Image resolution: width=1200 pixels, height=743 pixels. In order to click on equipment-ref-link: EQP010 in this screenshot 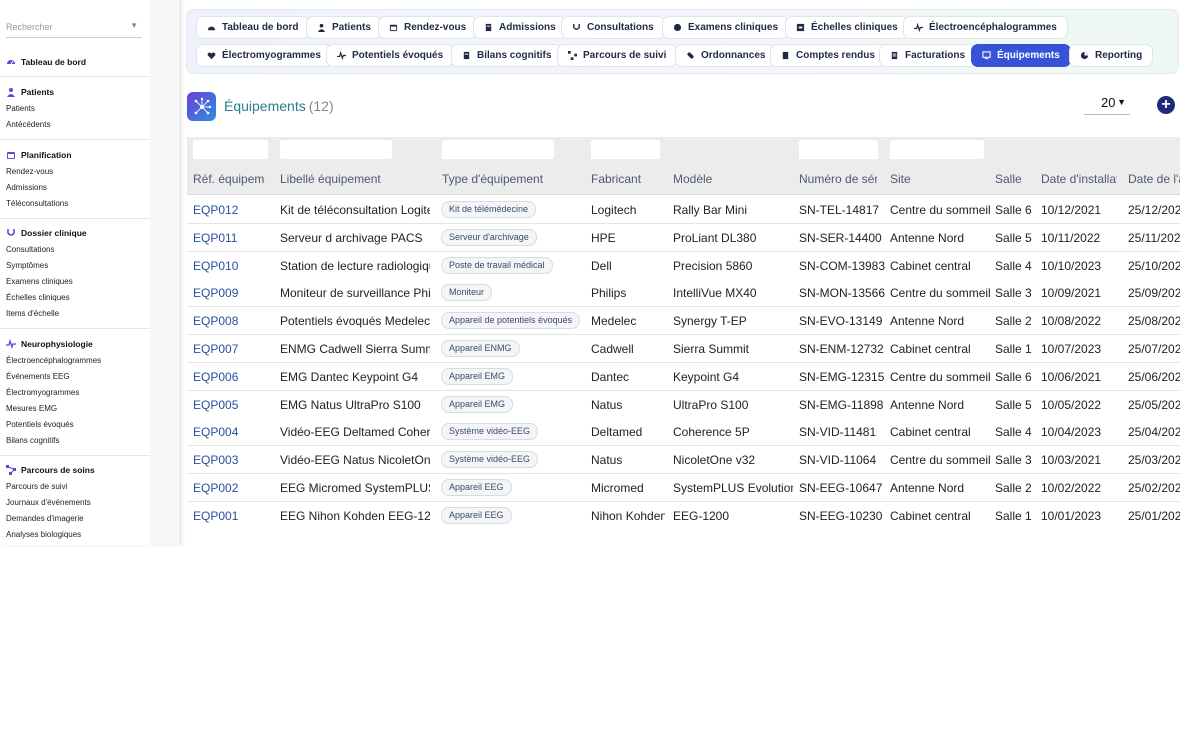, I will do `click(232, 266)`.